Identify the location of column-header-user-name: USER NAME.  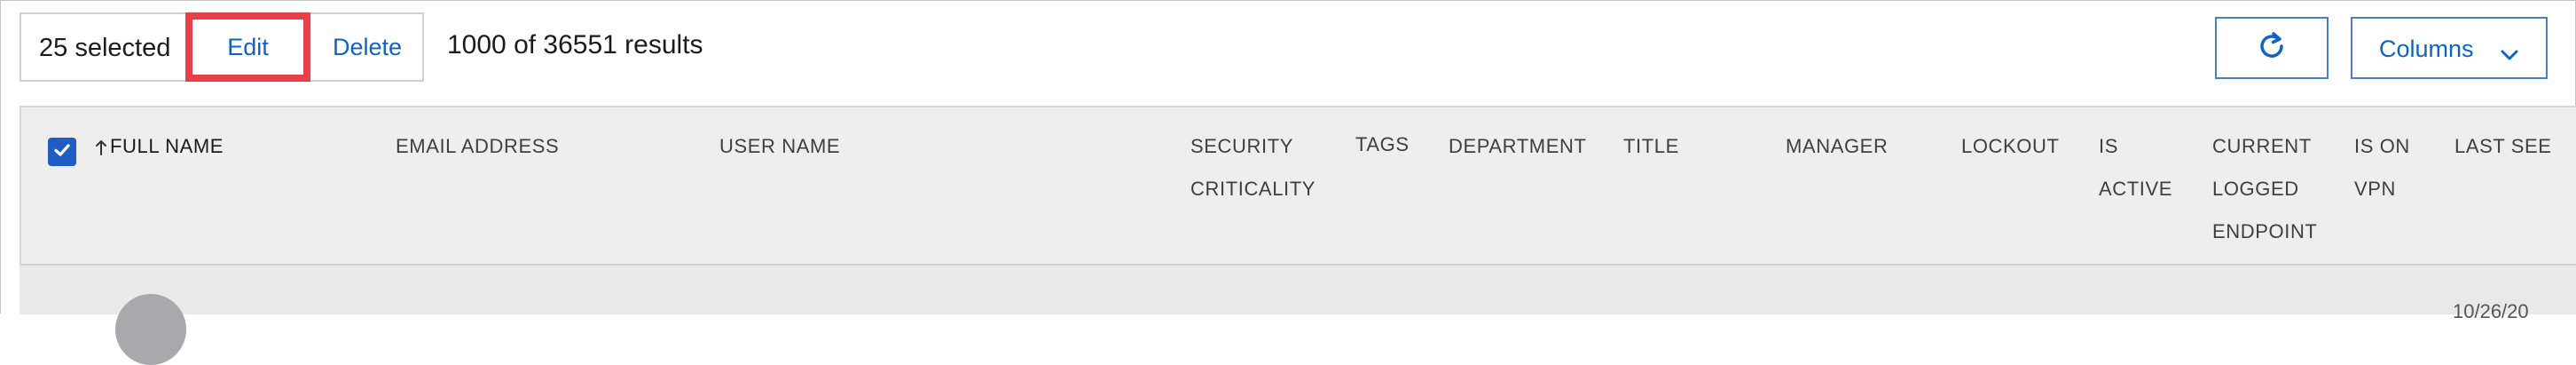
(779, 146).